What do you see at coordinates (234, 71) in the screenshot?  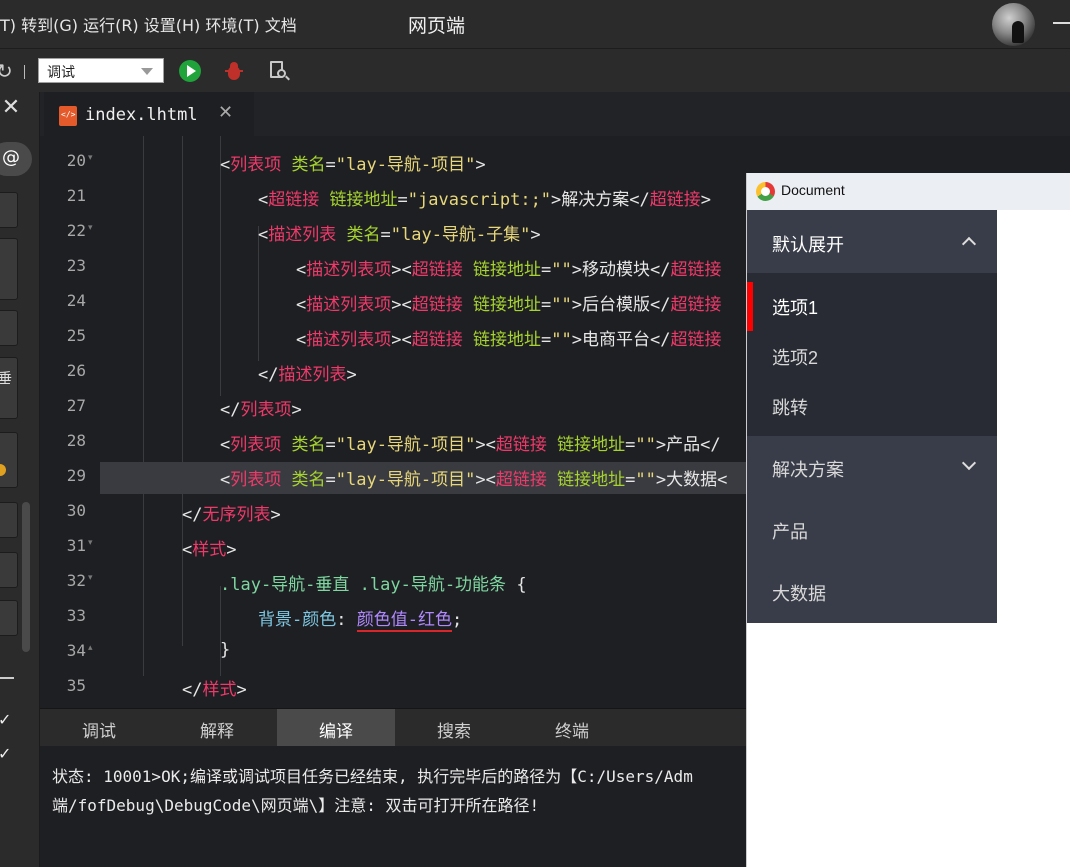 I see `bug-icon` at bounding box center [234, 71].